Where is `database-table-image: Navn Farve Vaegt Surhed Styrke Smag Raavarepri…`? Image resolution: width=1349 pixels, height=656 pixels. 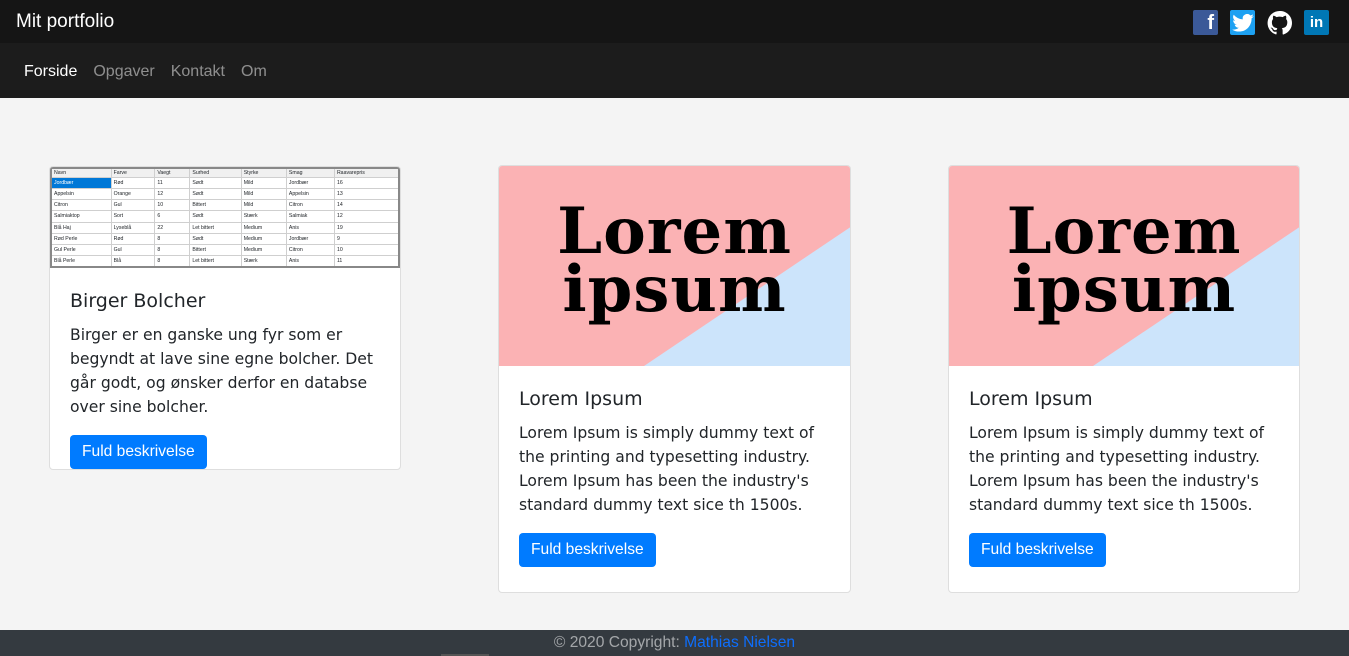 database-table-image: Navn Farve Vaegt Surhed Styrke Smag Raavarepri… is located at coordinates (225, 217).